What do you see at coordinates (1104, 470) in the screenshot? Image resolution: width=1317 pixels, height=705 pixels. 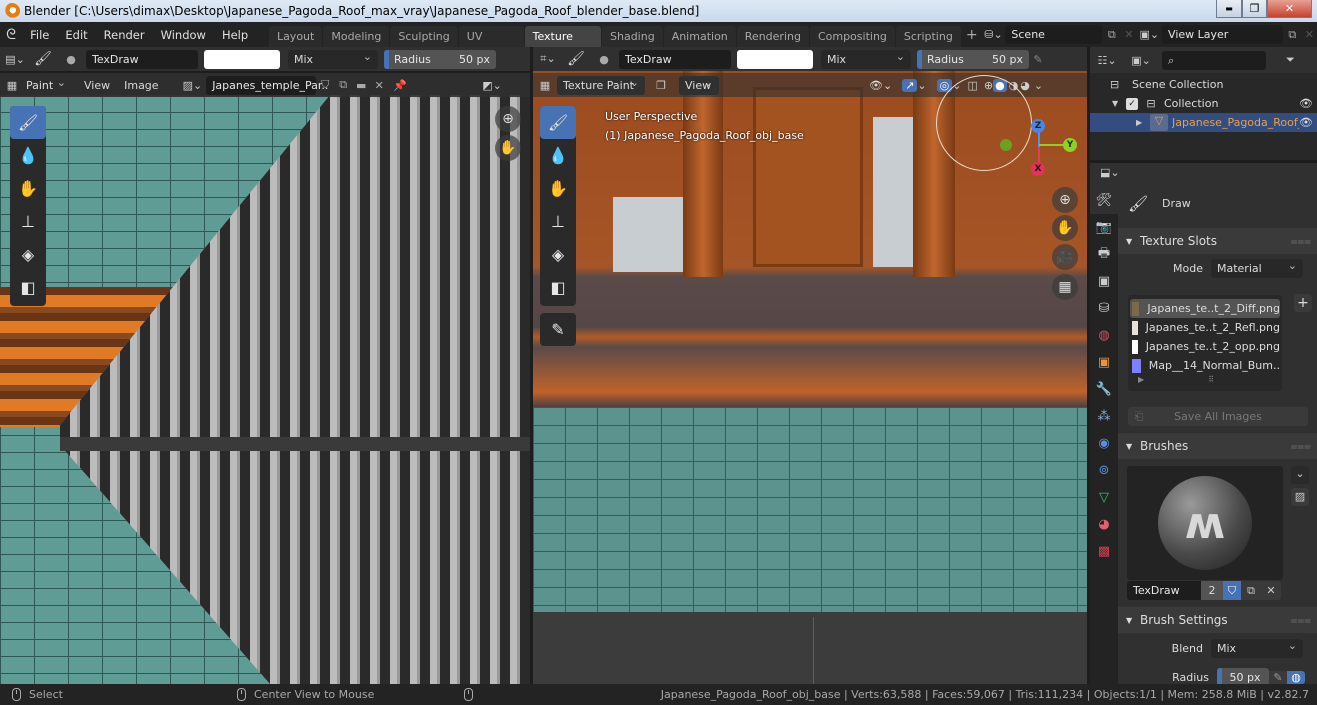 I see `tab-constraints: ⊚` at bounding box center [1104, 470].